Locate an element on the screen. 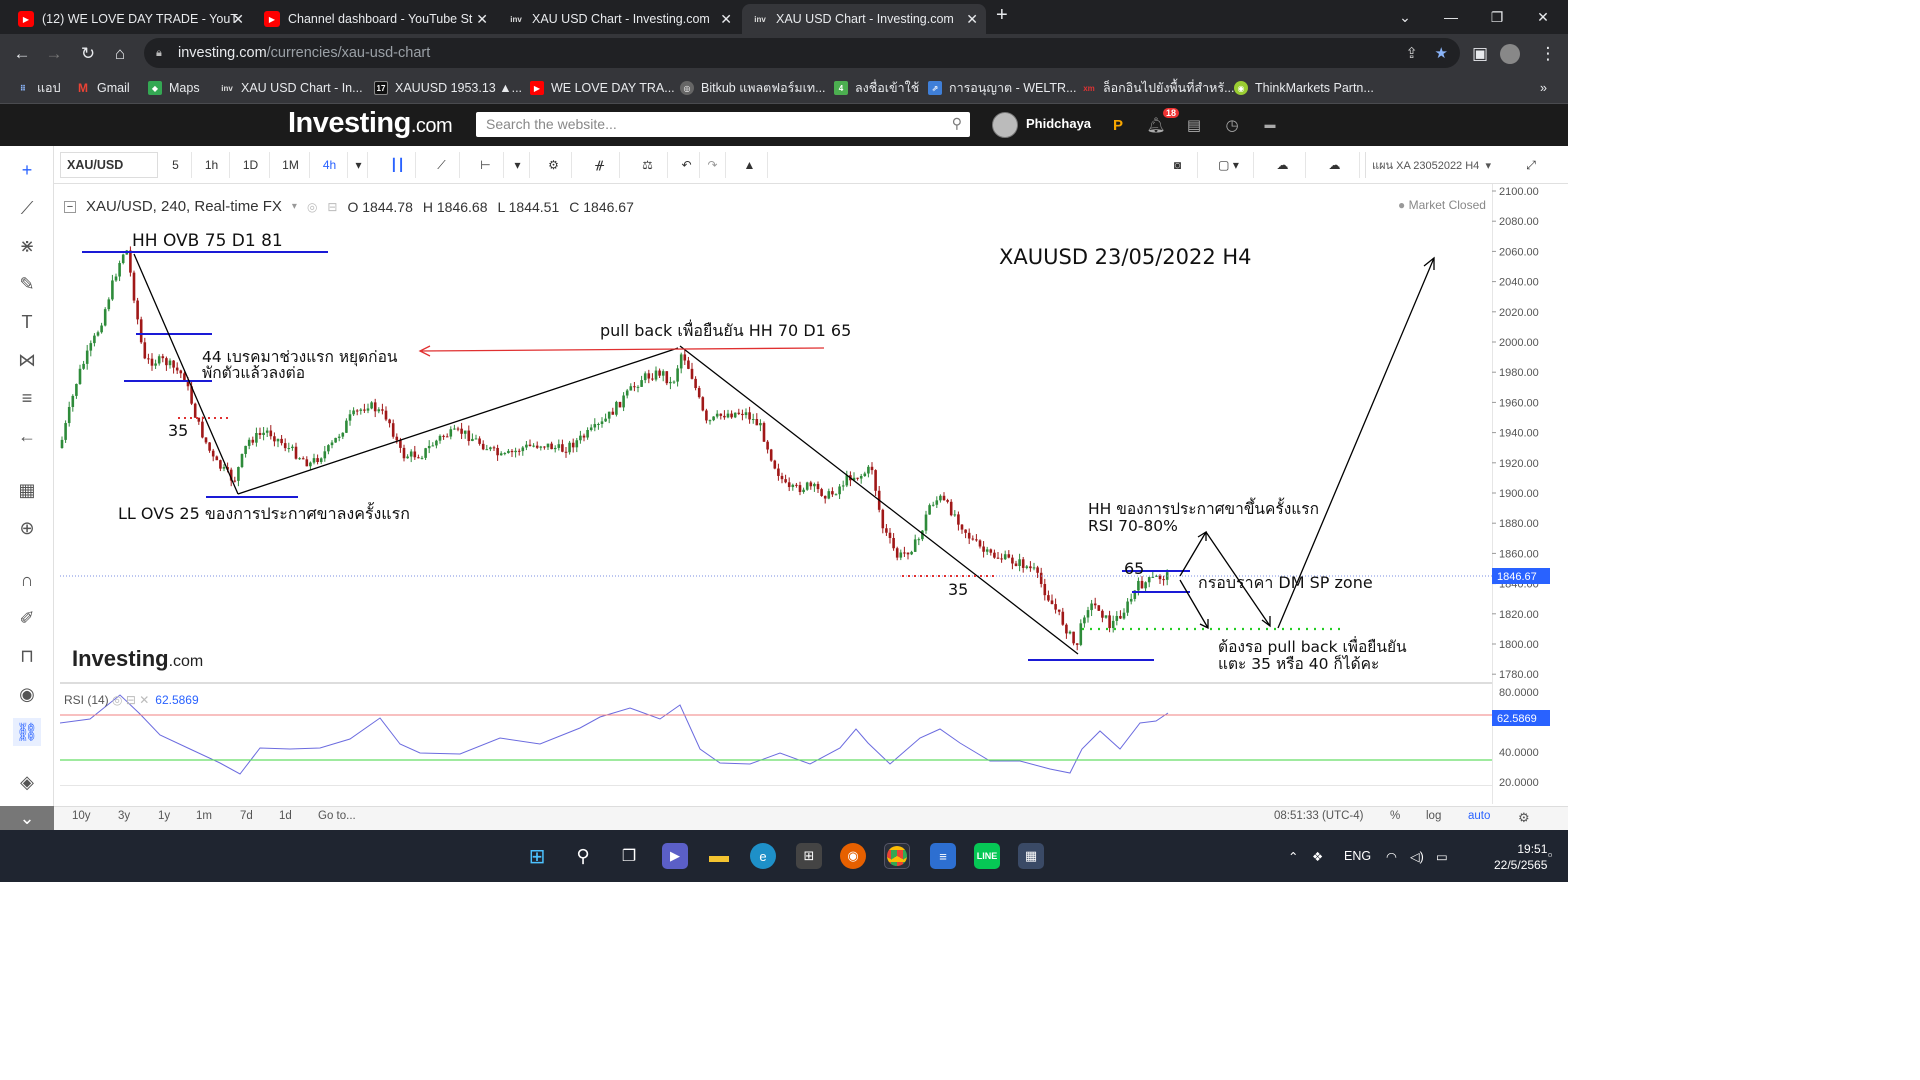 The image size is (1920, 1080). forward-icon: → is located at coordinates (54, 54).